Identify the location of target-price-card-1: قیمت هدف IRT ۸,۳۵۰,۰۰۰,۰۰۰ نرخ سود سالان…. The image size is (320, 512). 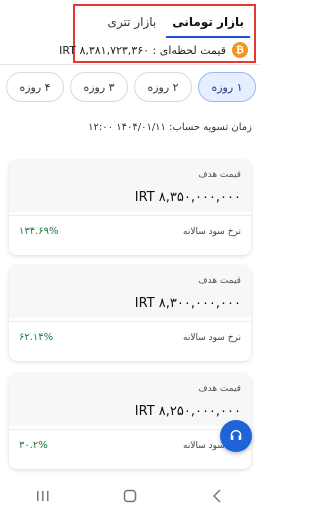
(130, 207).